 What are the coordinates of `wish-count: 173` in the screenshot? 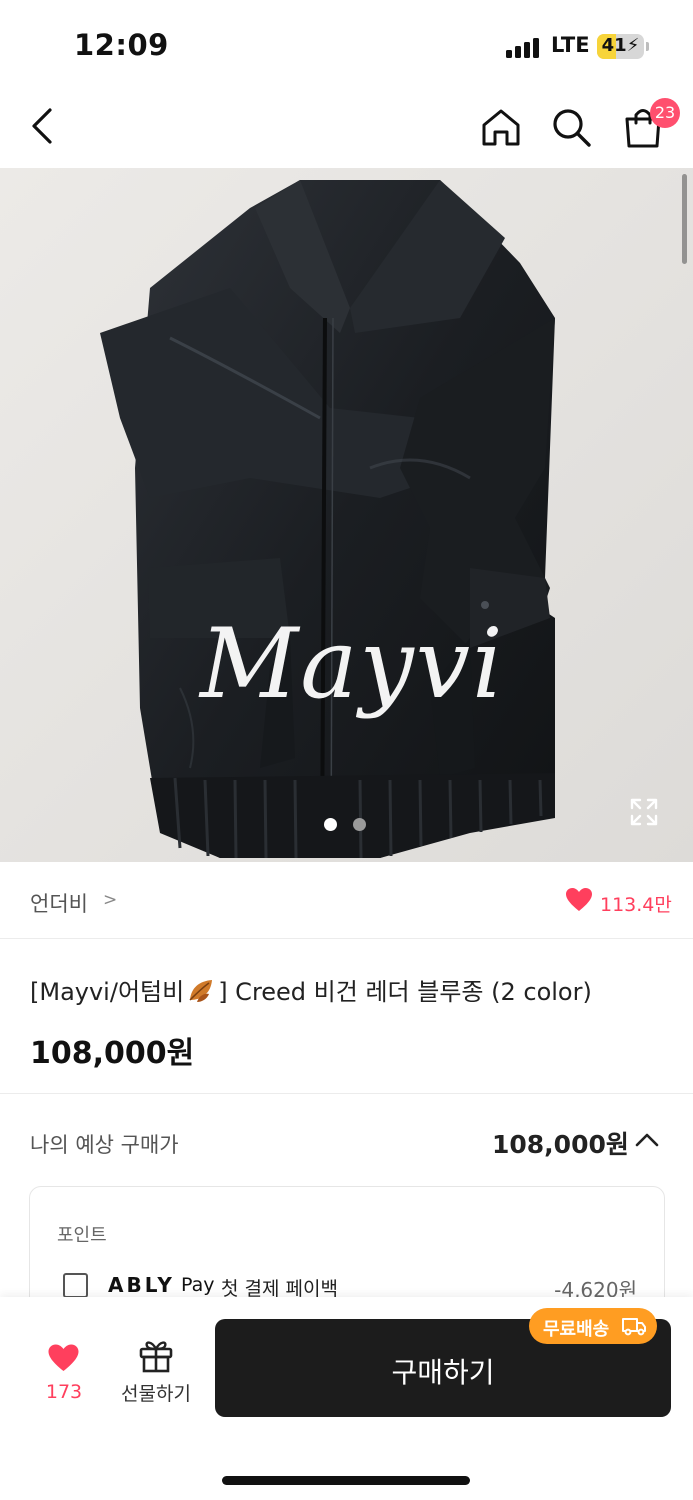 It's located at (64, 1392).